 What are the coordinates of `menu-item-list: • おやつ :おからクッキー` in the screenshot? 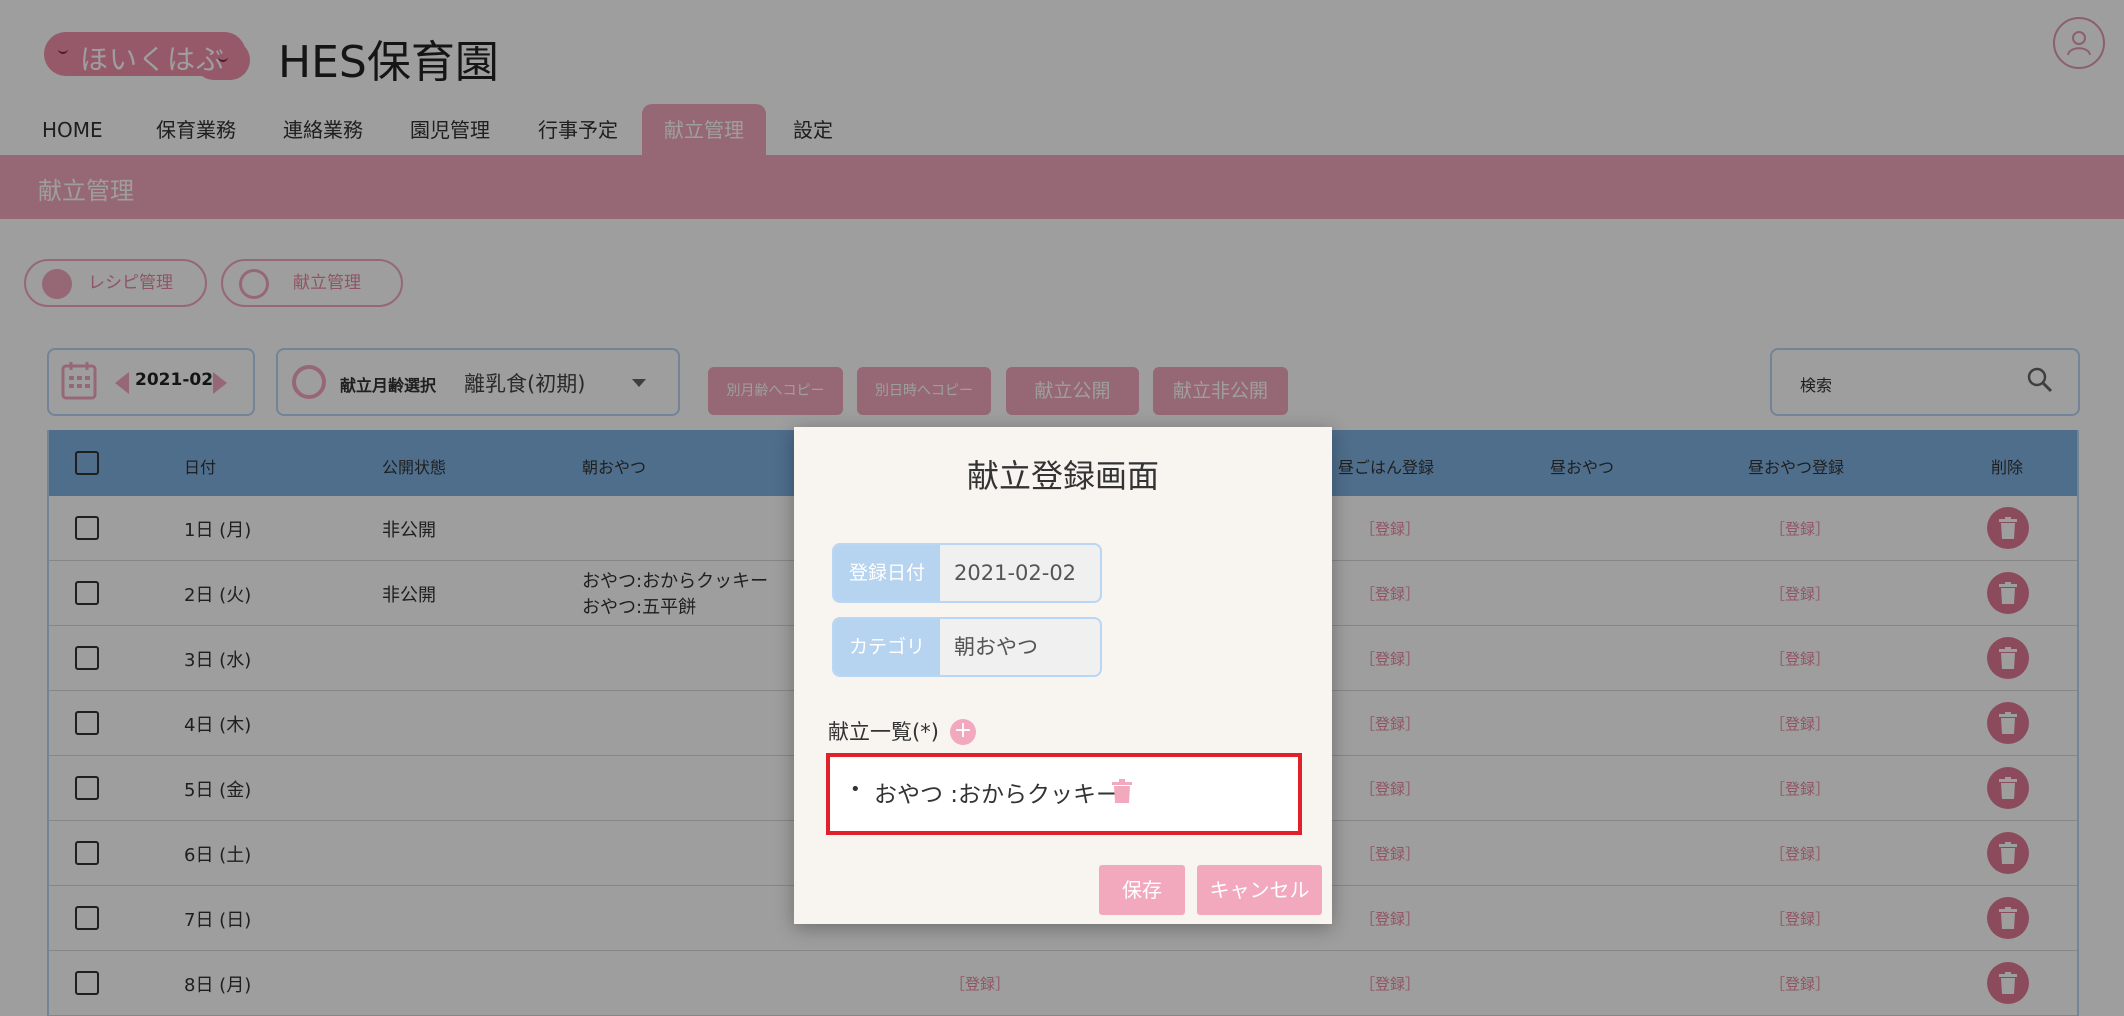 It's located at (1064, 794).